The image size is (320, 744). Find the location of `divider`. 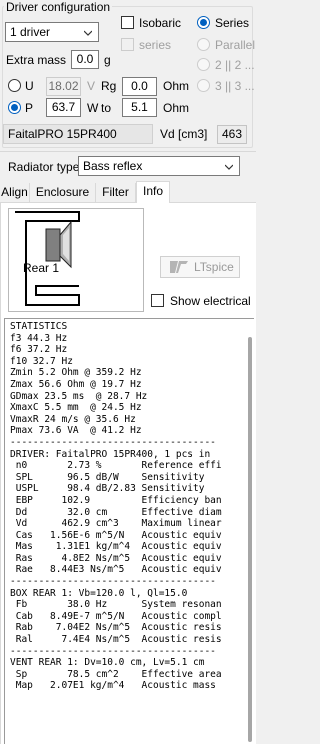

divider is located at coordinates (128, 151).